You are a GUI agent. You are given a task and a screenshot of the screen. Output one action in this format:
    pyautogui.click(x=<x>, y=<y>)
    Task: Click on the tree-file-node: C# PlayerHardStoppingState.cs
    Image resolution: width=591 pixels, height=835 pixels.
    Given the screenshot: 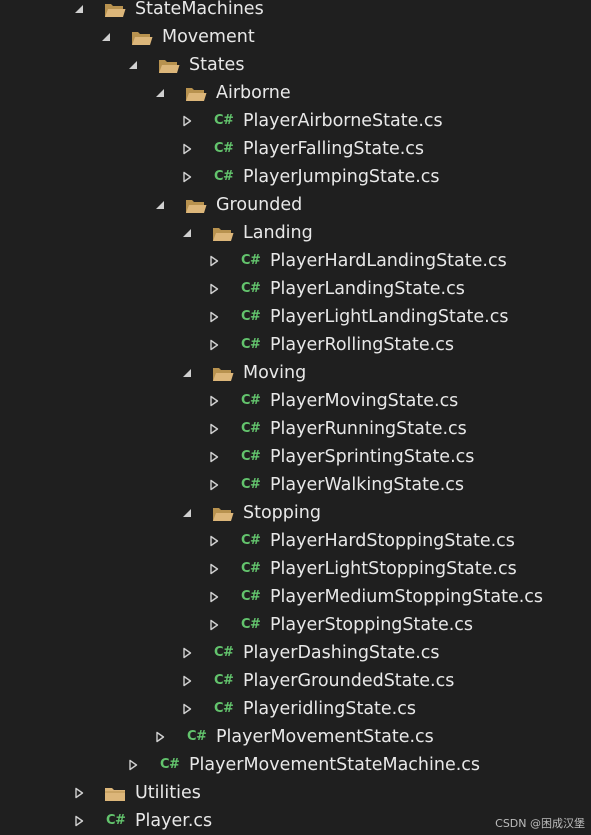 What is the action you would take?
    pyautogui.click(x=295, y=541)
    